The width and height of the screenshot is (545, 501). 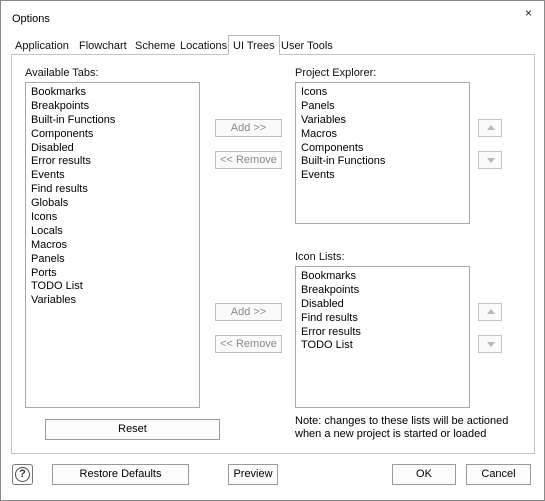 What do you see at coordinates (248, 128) in the screenshot?
I see `add-to-project-explorer-button: Add >>` at bounding box center [248, 128].